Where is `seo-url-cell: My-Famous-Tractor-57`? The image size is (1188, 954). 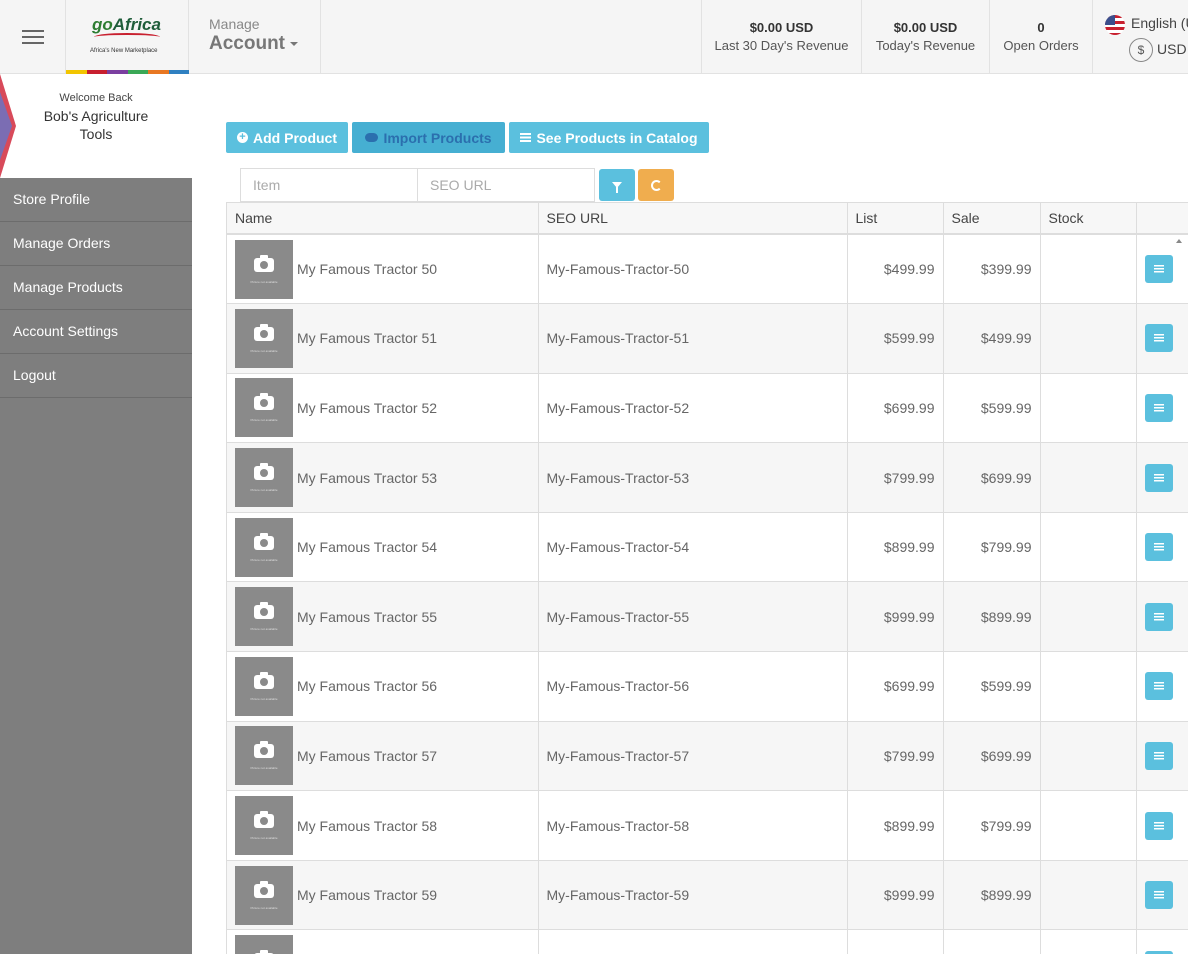 seo-url-cell: My-Famous-Tractor-57 is located at coordinates (693, 756).